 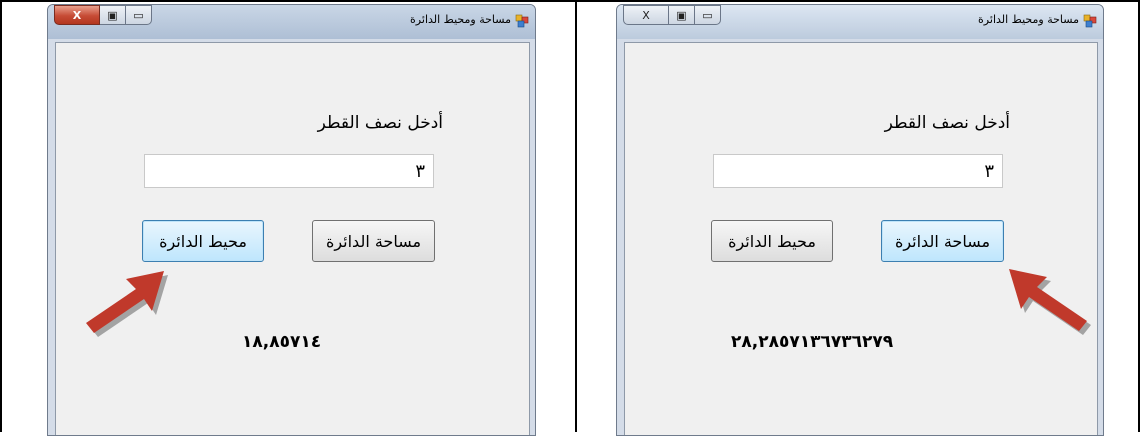 I want to click on result-label: ٢٨,٢٨٥٧١٣٦٧٣٦٢٧٩, so click(x=812, y=342).